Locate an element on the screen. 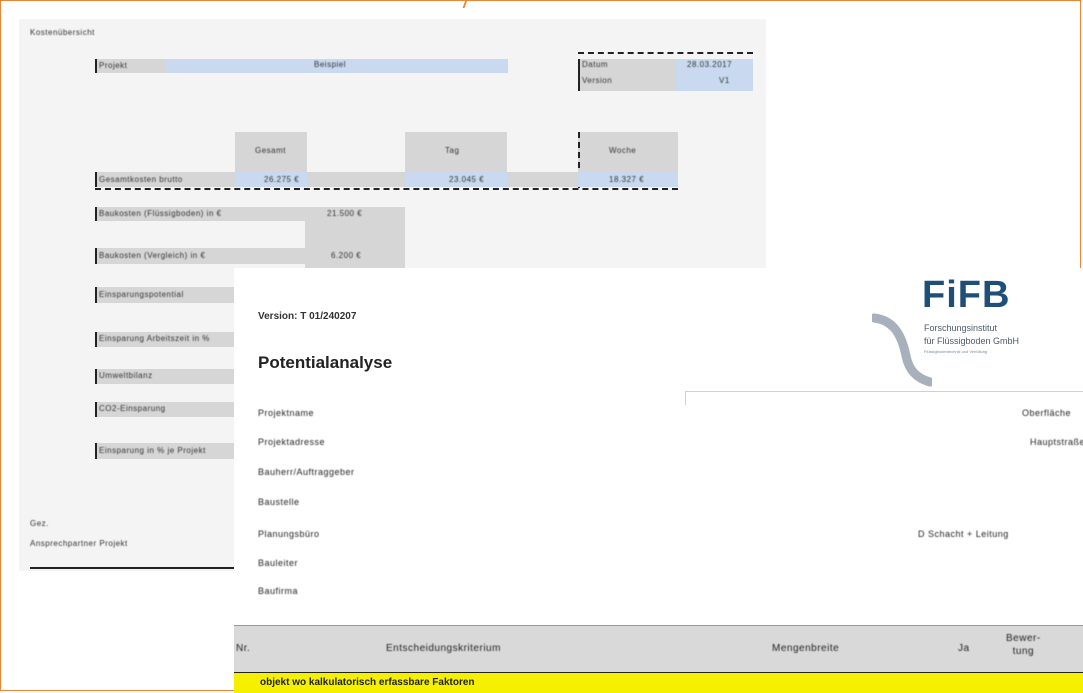 The height and width of the screenshot is (693, 1083). sheet-heading: Kostenübersicht is located at coordinates (62, 32).